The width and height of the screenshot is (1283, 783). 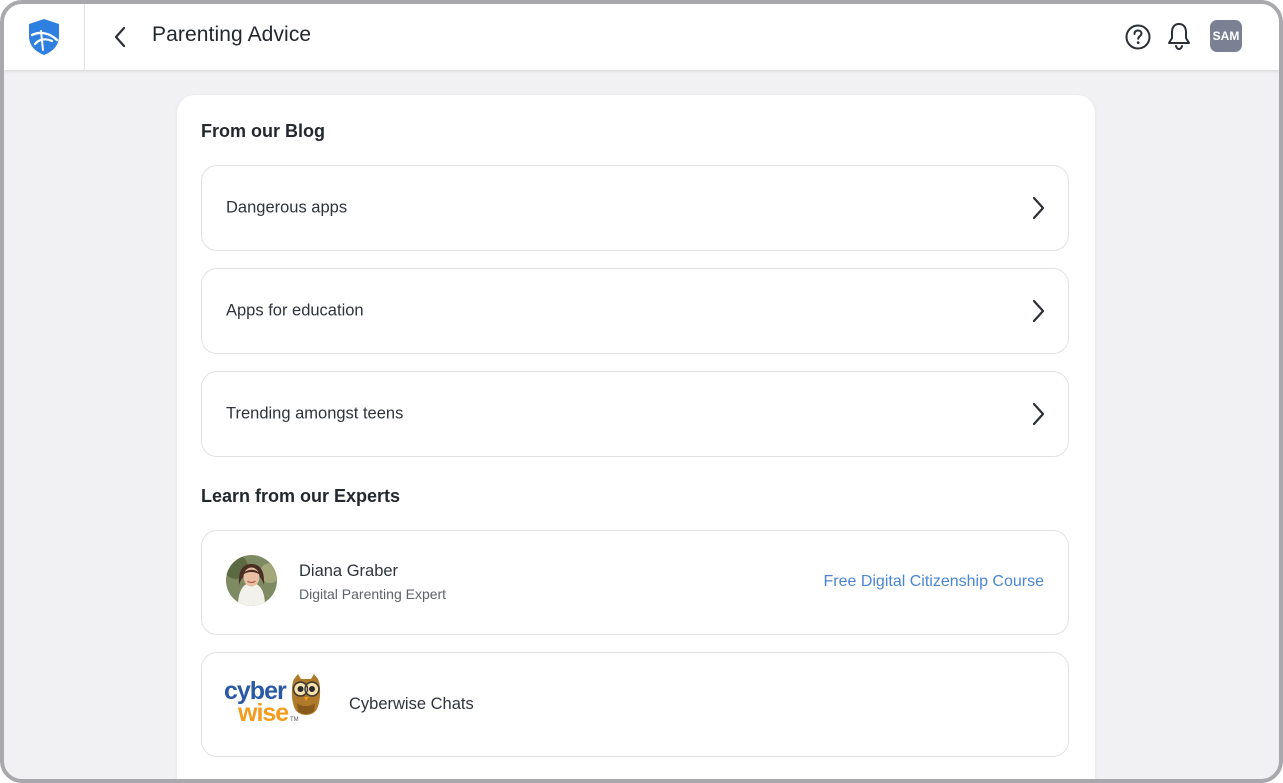 What do you see at coordinates (373, 594) in the screenshot?
I see `expert-role: Digital Parenting Expert` at bounding box center [373, 594].